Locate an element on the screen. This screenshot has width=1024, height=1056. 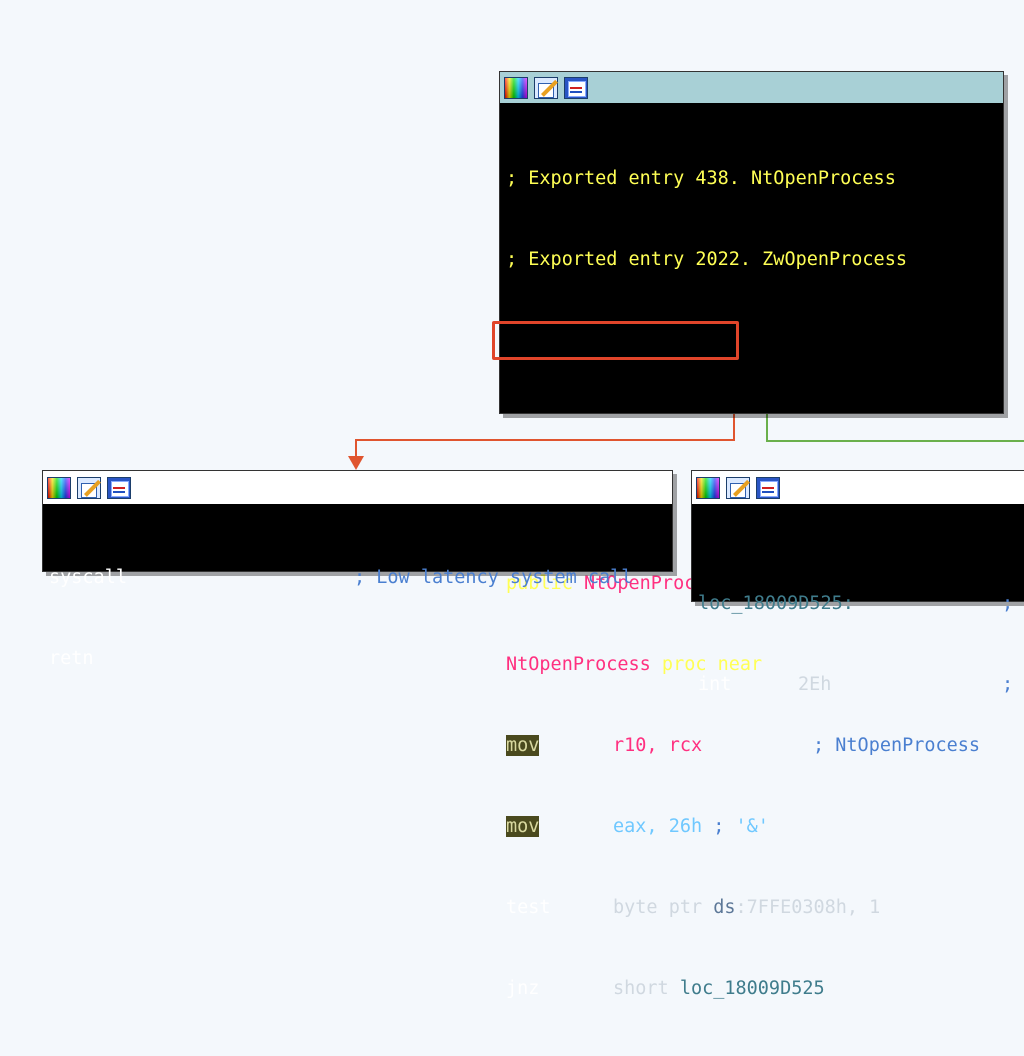
operand-address: :7FFE0308h, 1 is located at coordinates (808, 907).